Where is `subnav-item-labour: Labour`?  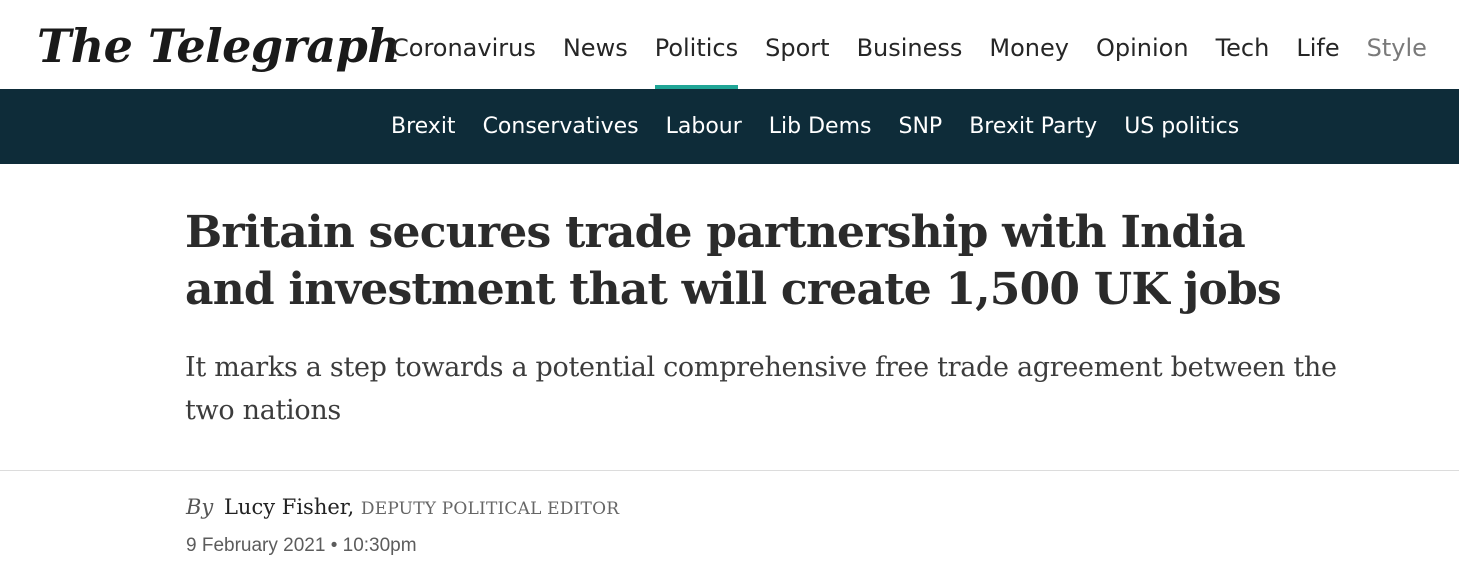
subnav-item-labour: Labour is located at coordinates (704, 126).